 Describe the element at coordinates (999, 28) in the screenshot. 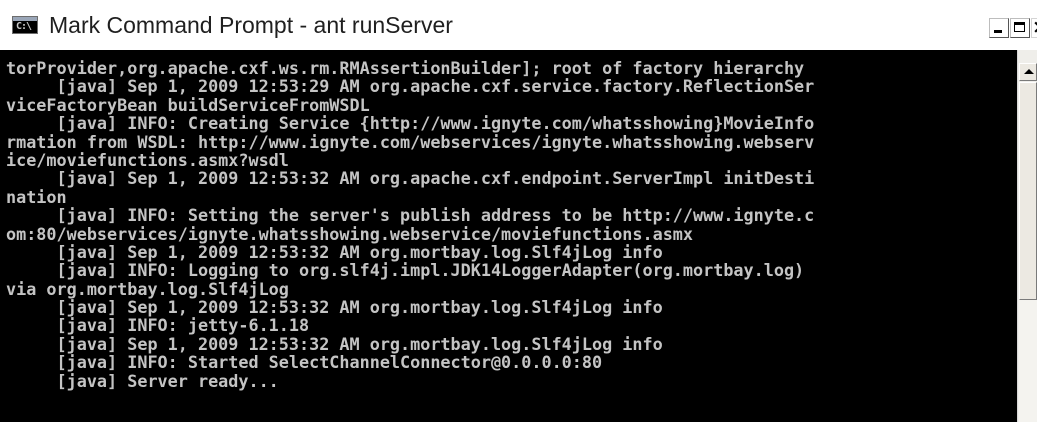

I see `minimize-button` at that location.